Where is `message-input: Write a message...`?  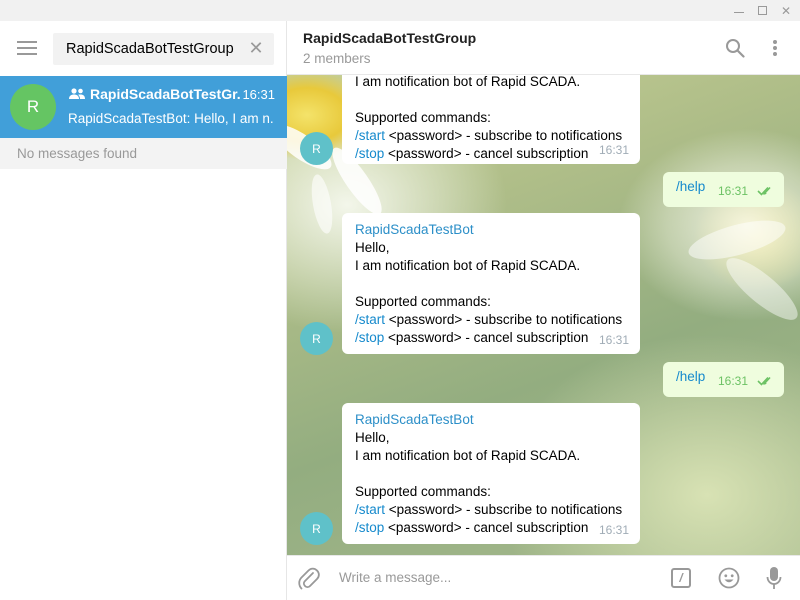 message-input: Write a message... is located at coordinates (395, 577).